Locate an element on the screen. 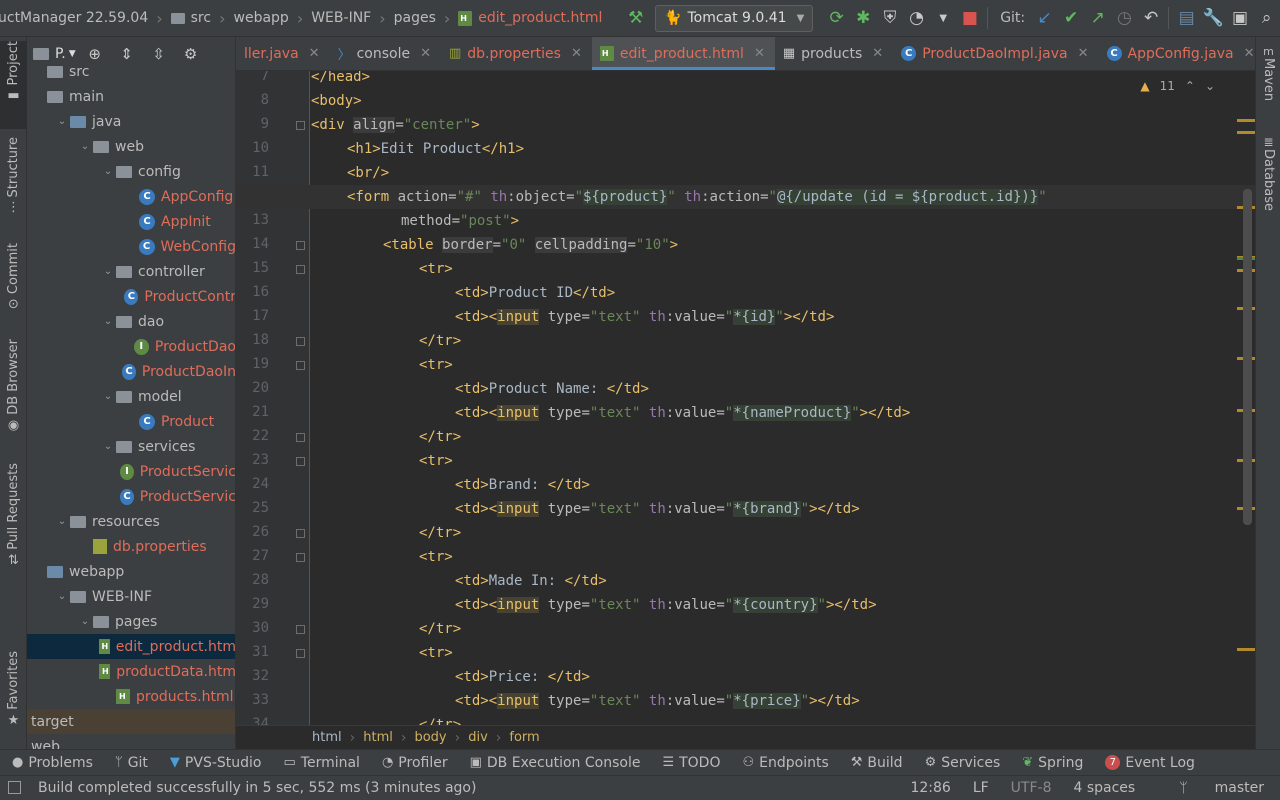 This screenshot has width=1280, height=800. file-encoding: UTF-8 is located at coordinates (1031, 788).